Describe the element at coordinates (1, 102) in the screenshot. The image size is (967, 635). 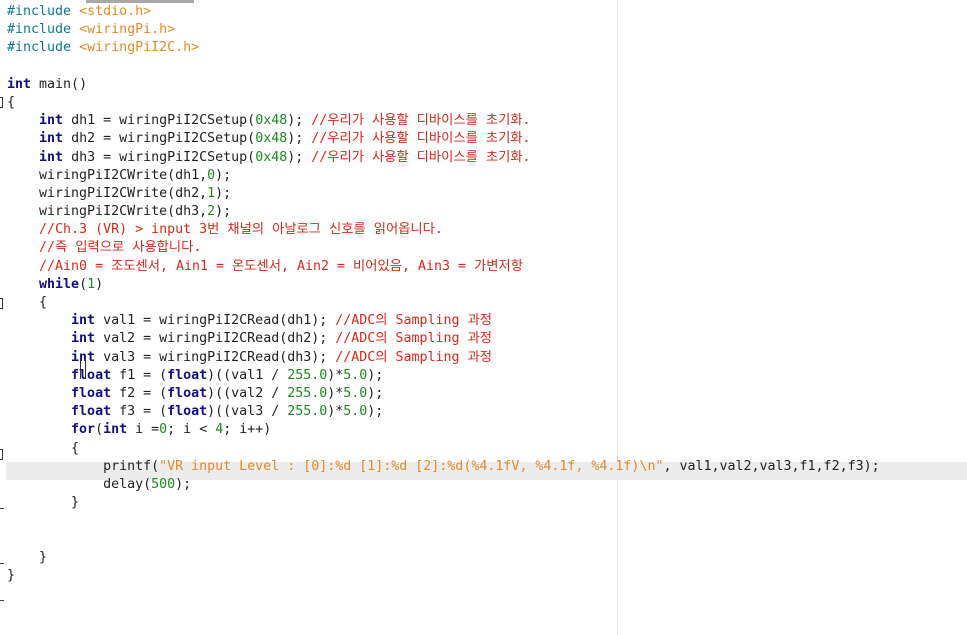
I see `fold-marker-main` at that location.